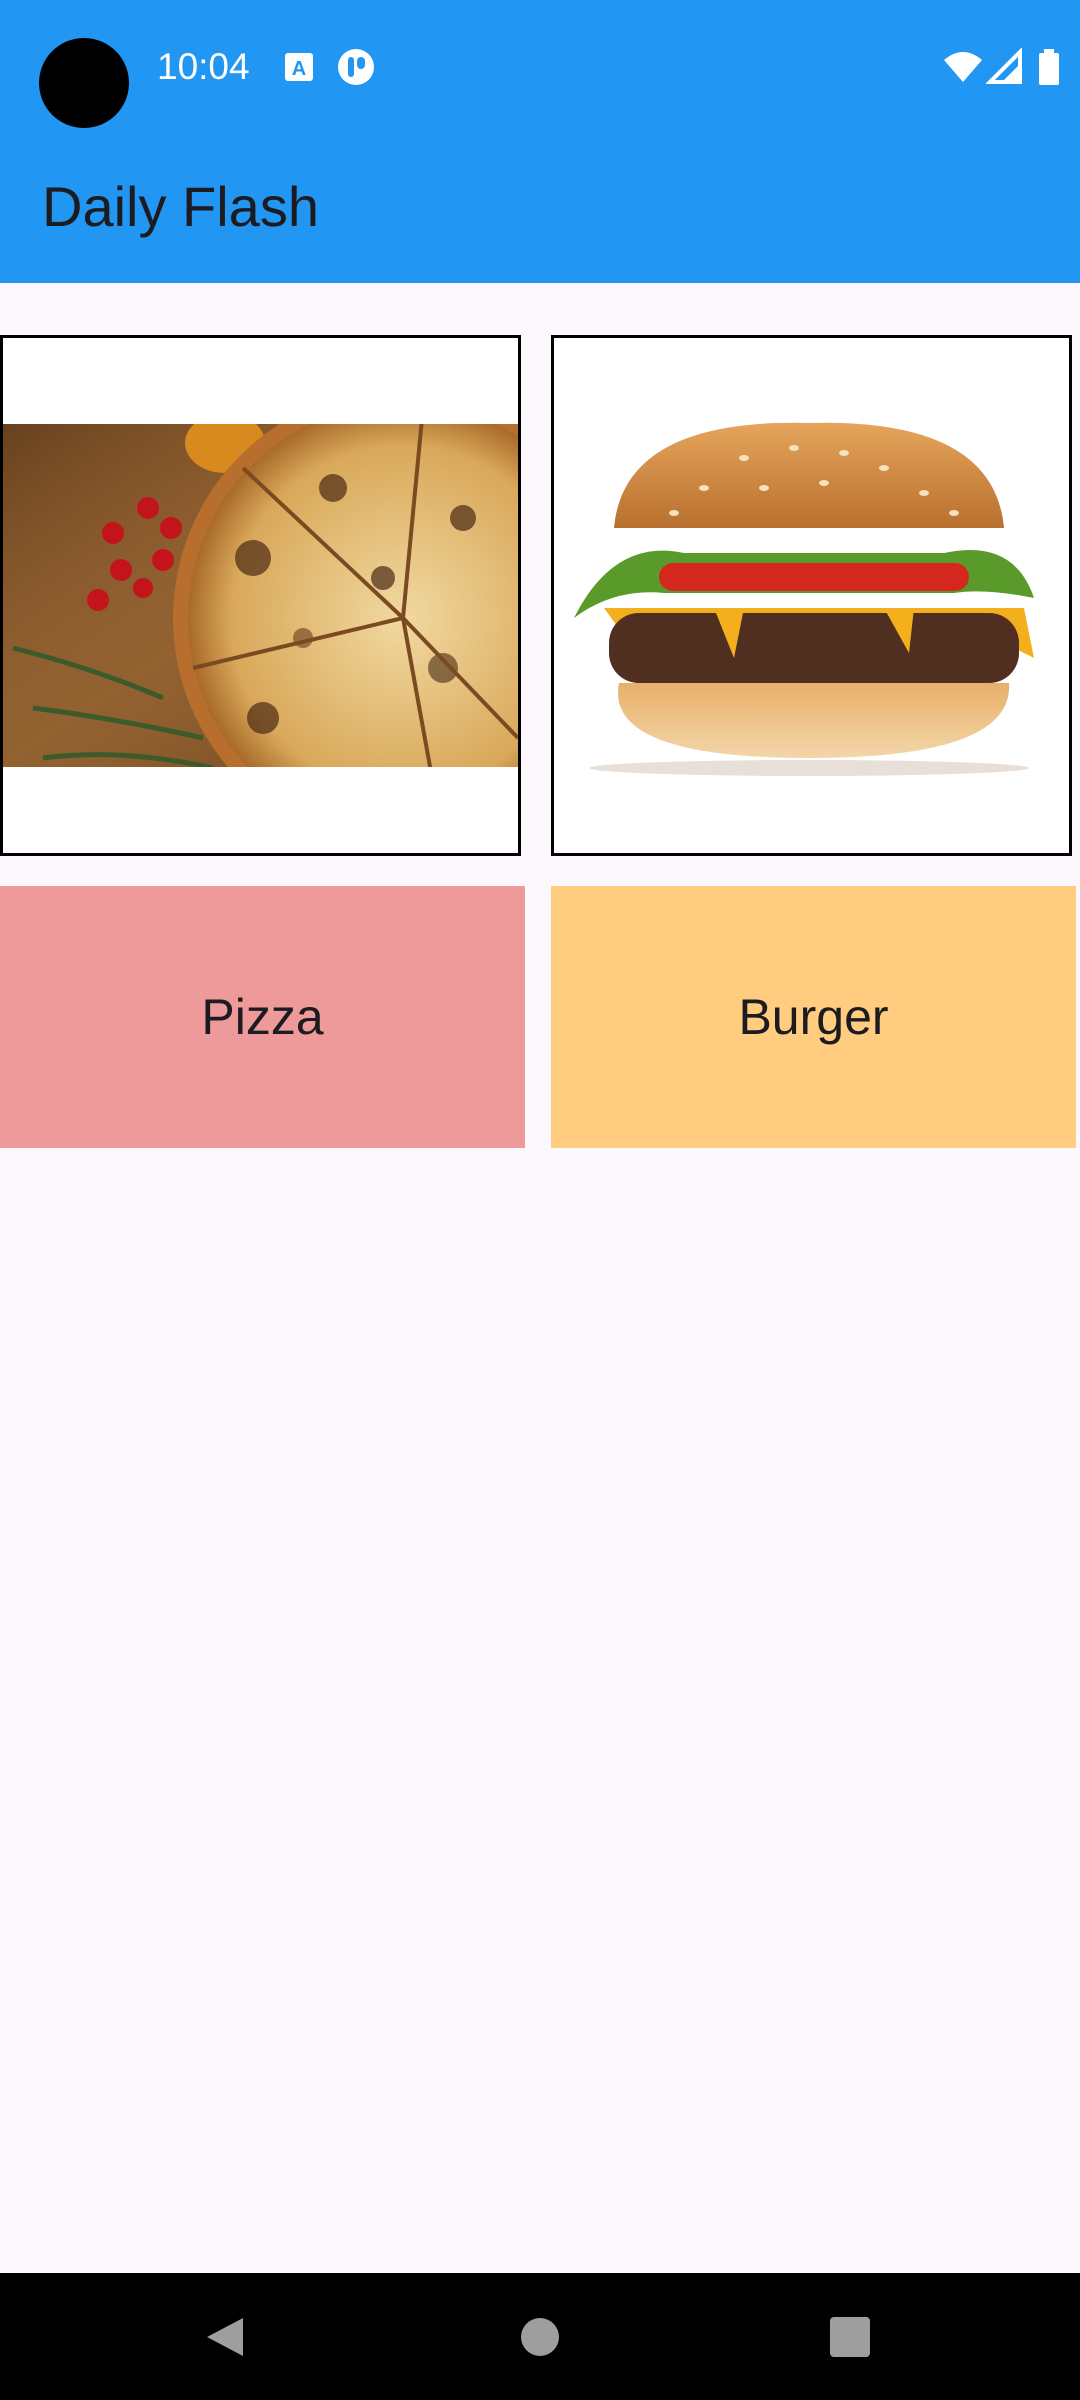  I want to click on pizza-card: Pizza, so click(262, 1017).